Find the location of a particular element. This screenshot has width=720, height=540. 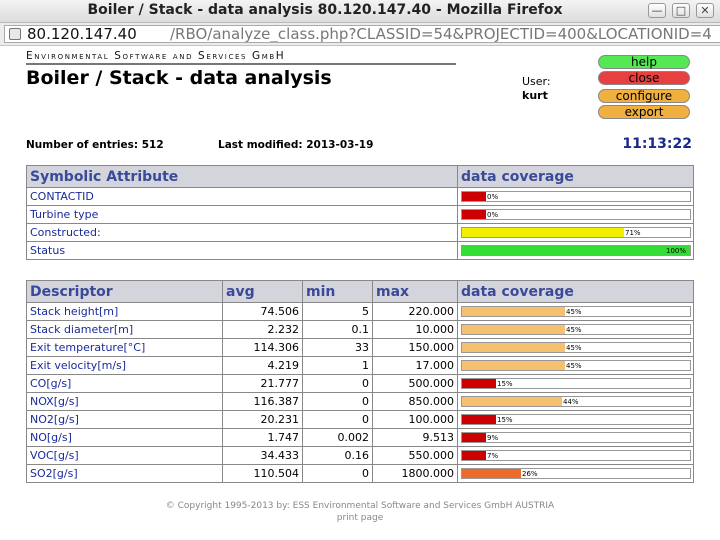

coverage-cell: 44% is located at coordinates (575, 401).